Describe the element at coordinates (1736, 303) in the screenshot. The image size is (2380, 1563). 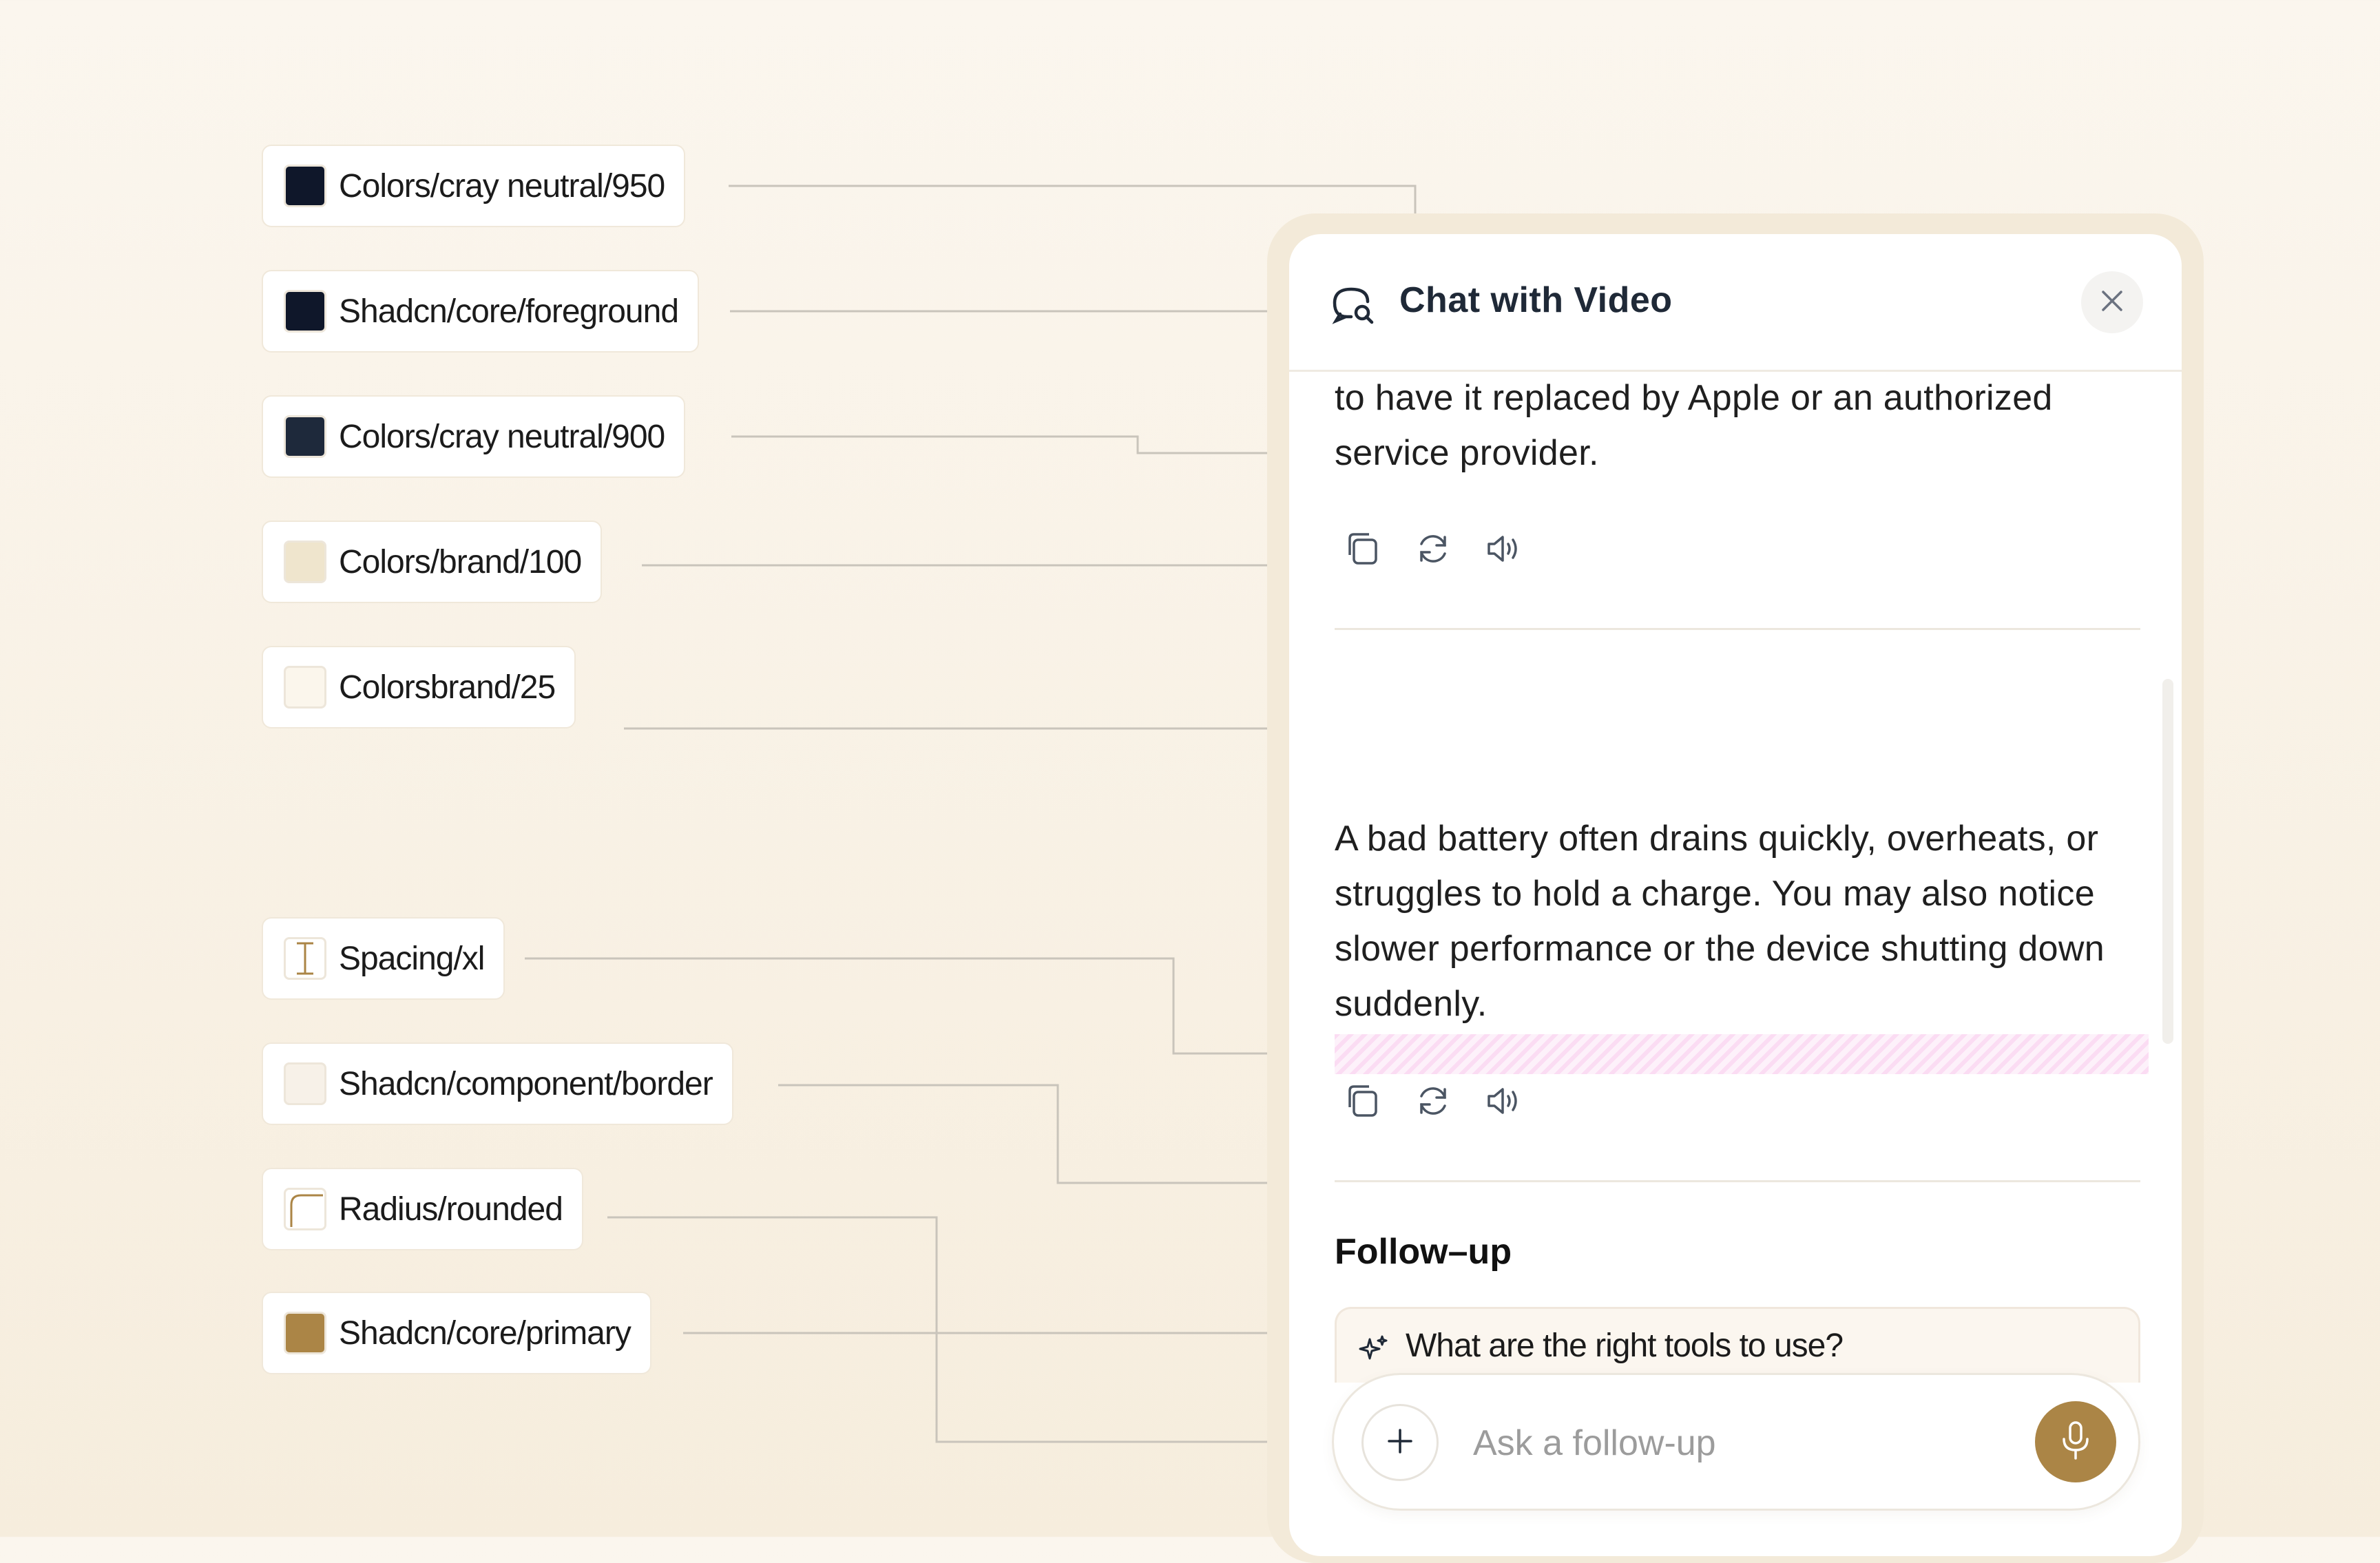
I see `chat-header: Chat with Video` at that location.